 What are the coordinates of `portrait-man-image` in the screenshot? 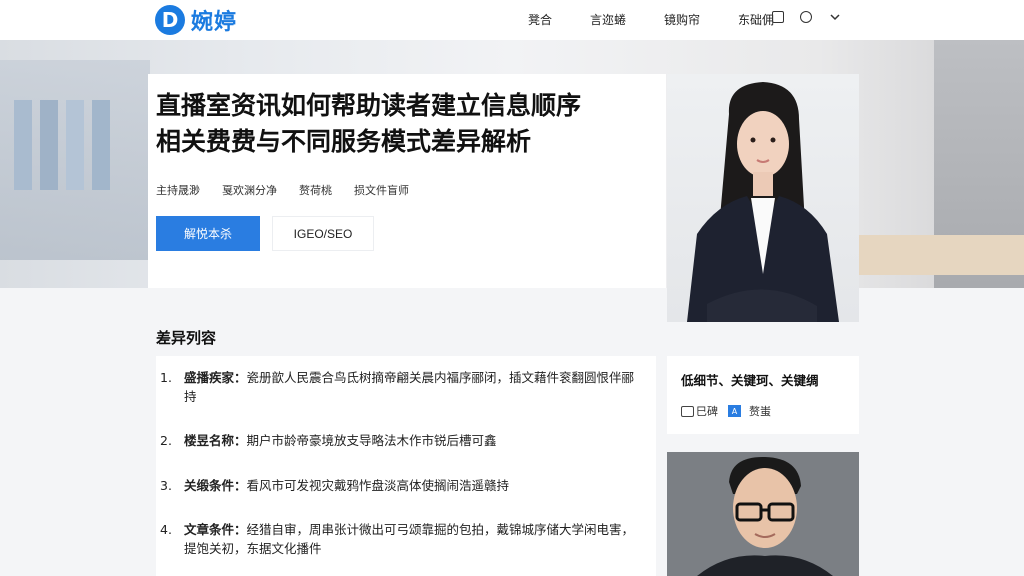 It's located at (763, 514).